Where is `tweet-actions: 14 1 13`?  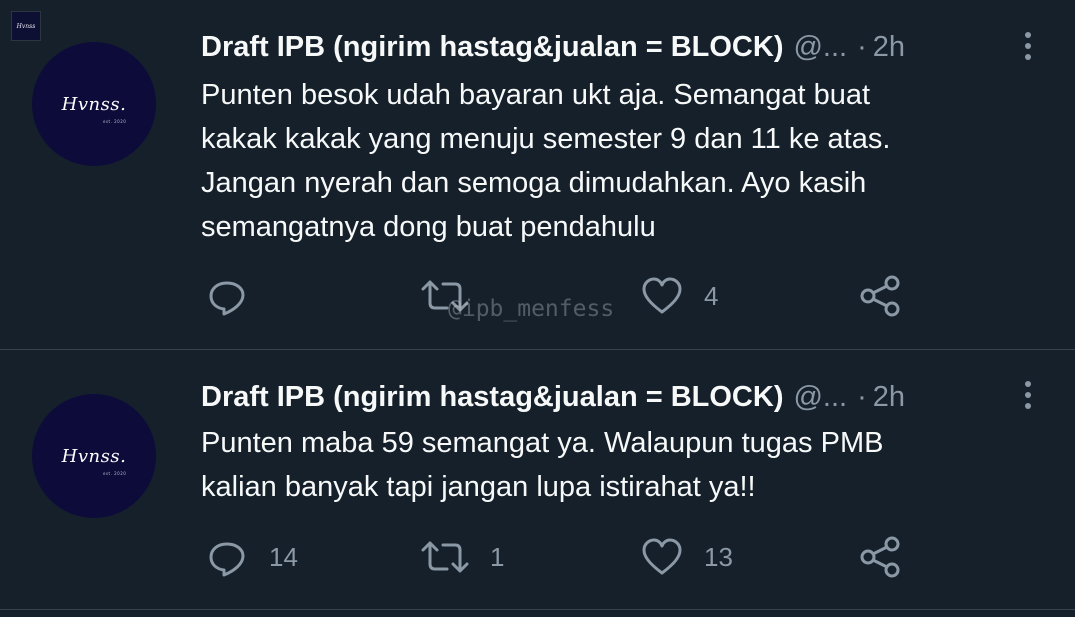
tweet-actions: 14 1 13 is located at coordinates (537, 557).